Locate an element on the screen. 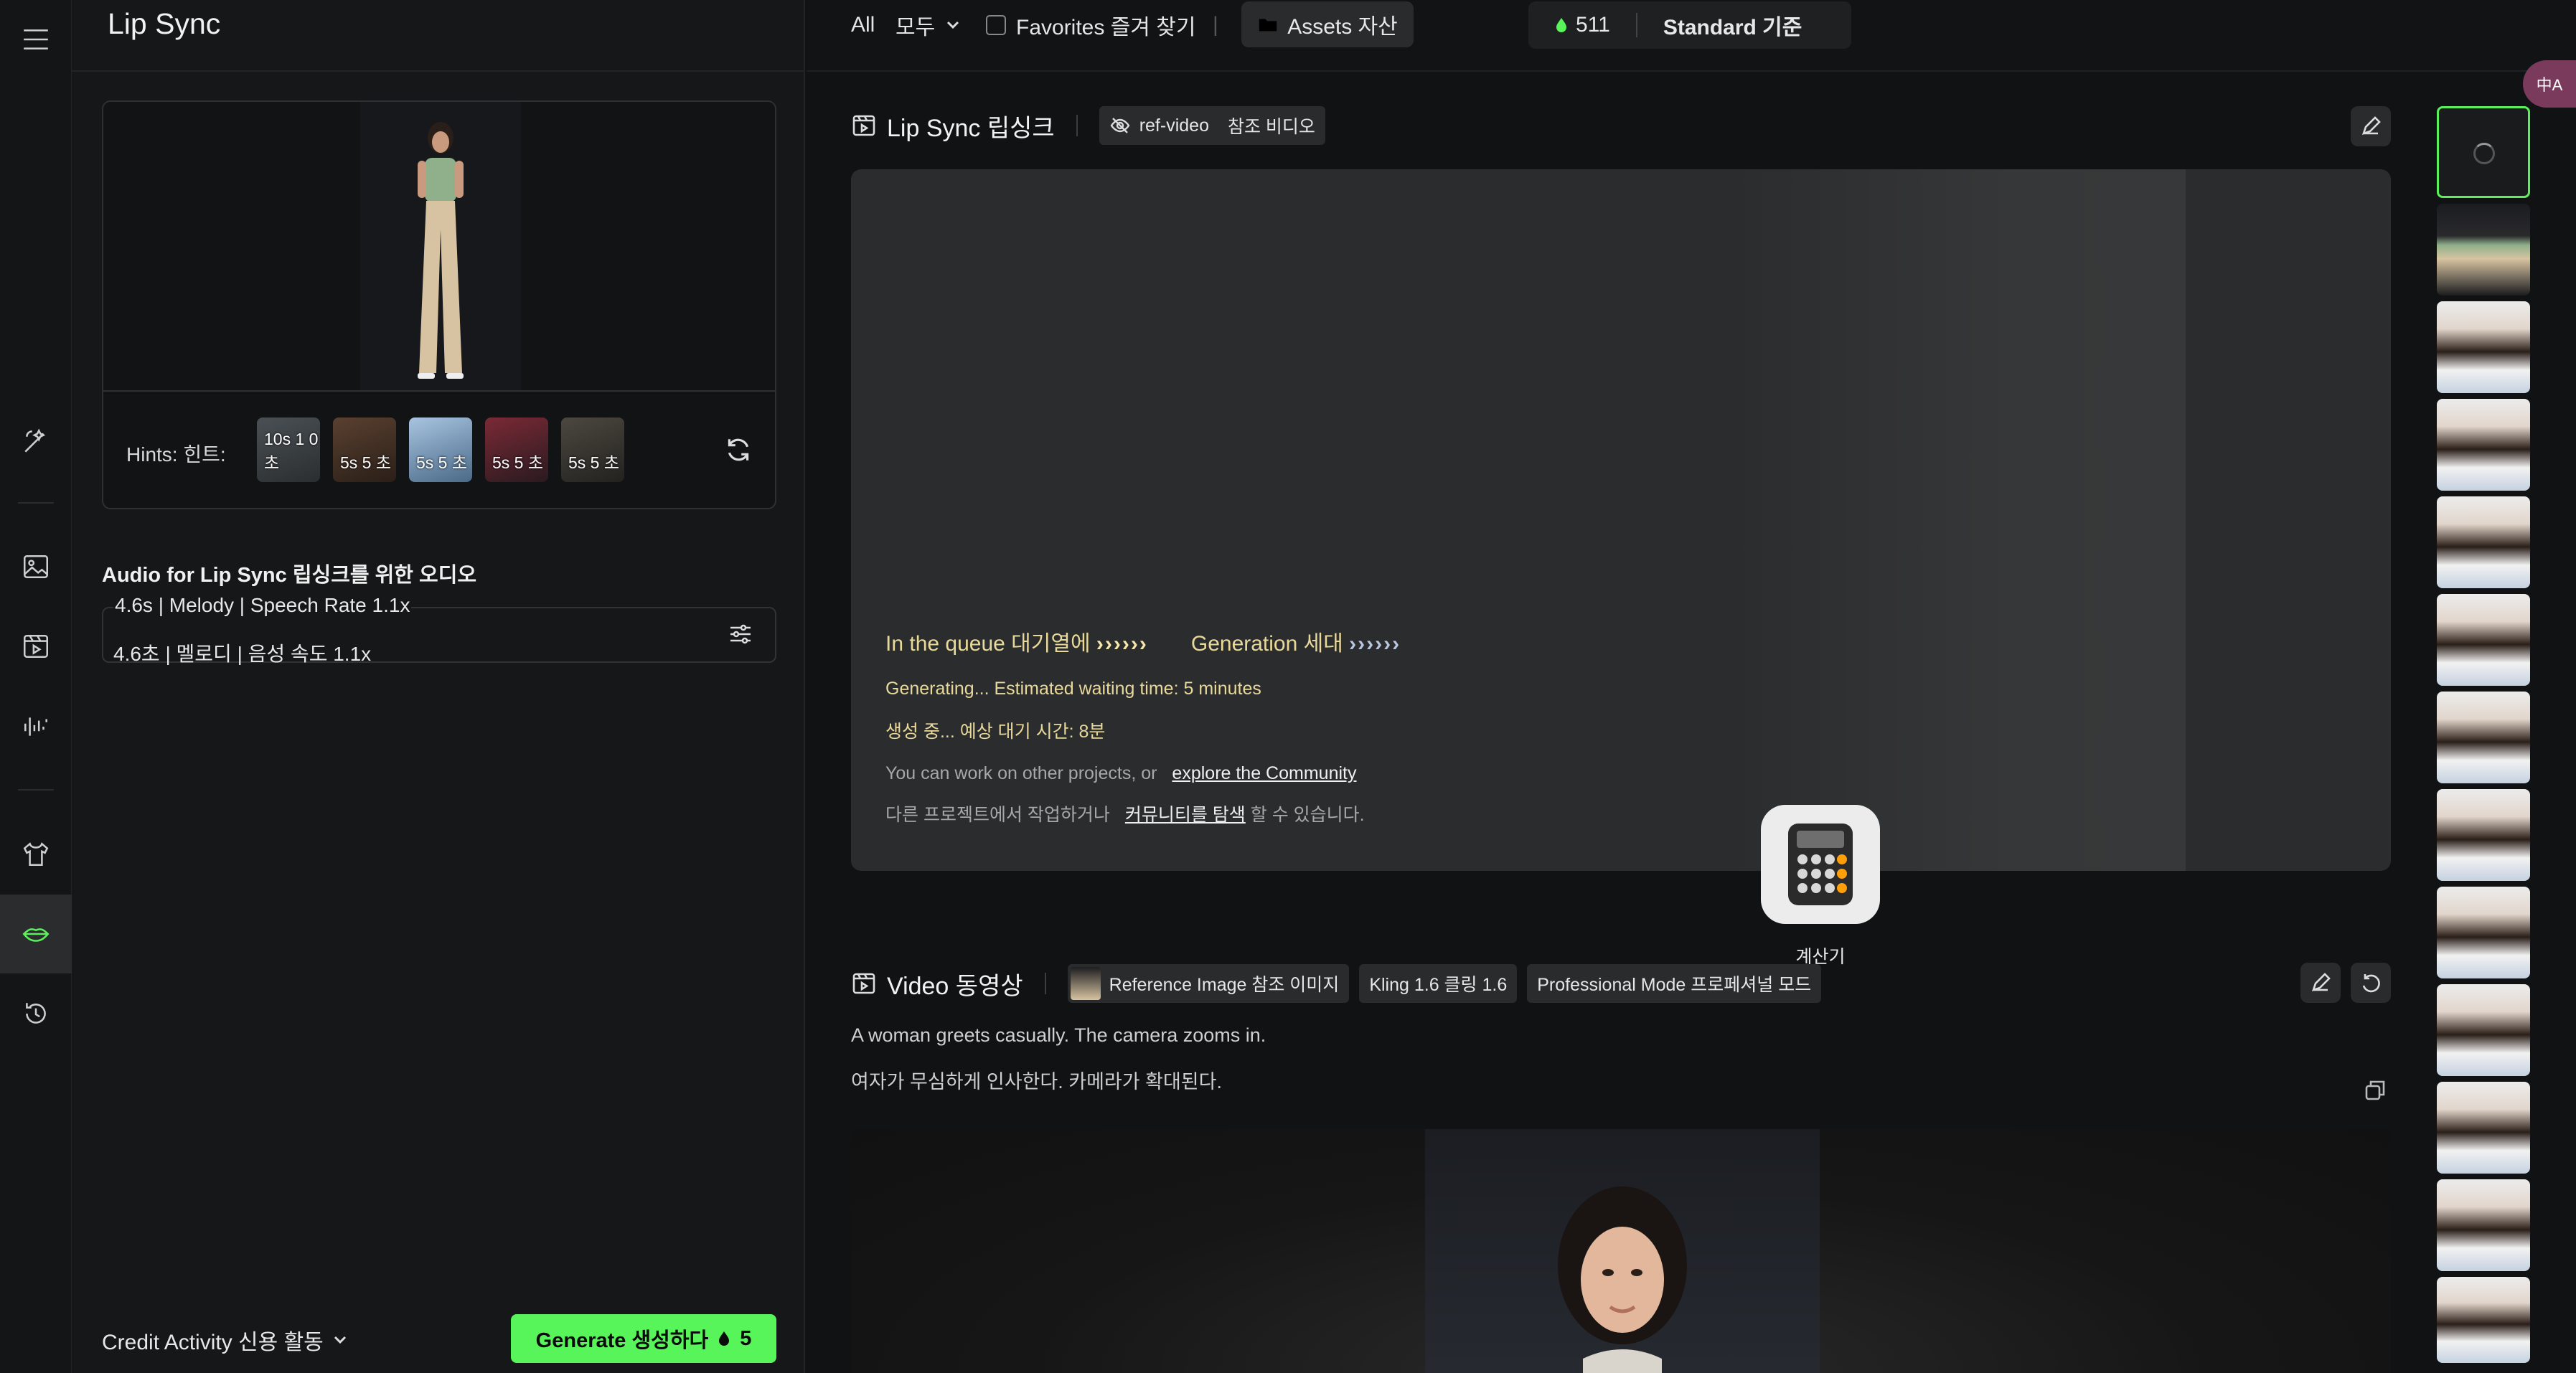 This screenshot has height=1373, width=2576. hints-label: Hints: 힌트: is located at coordinates (176, 455).